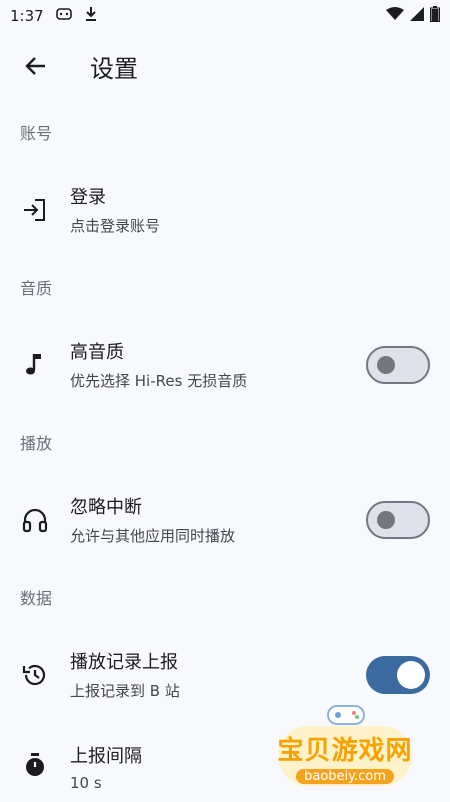 This screenshot has width=450, height=802. Describe the element at coordinates (35, 520) in the screenshot. I see `headphones-icon` at that location.